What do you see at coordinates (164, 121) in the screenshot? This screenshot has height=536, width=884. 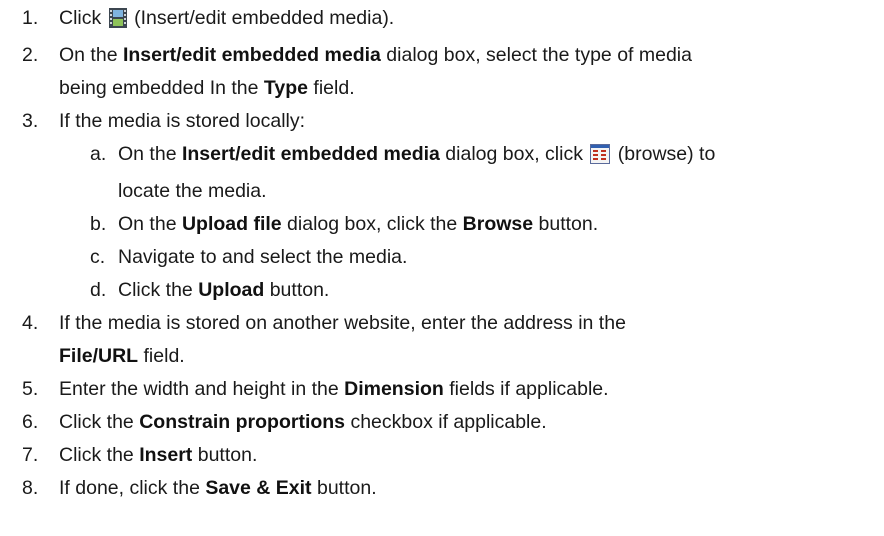 I see `step-3: 3. If the media is stored locally:` at bounding box center [164, 121].